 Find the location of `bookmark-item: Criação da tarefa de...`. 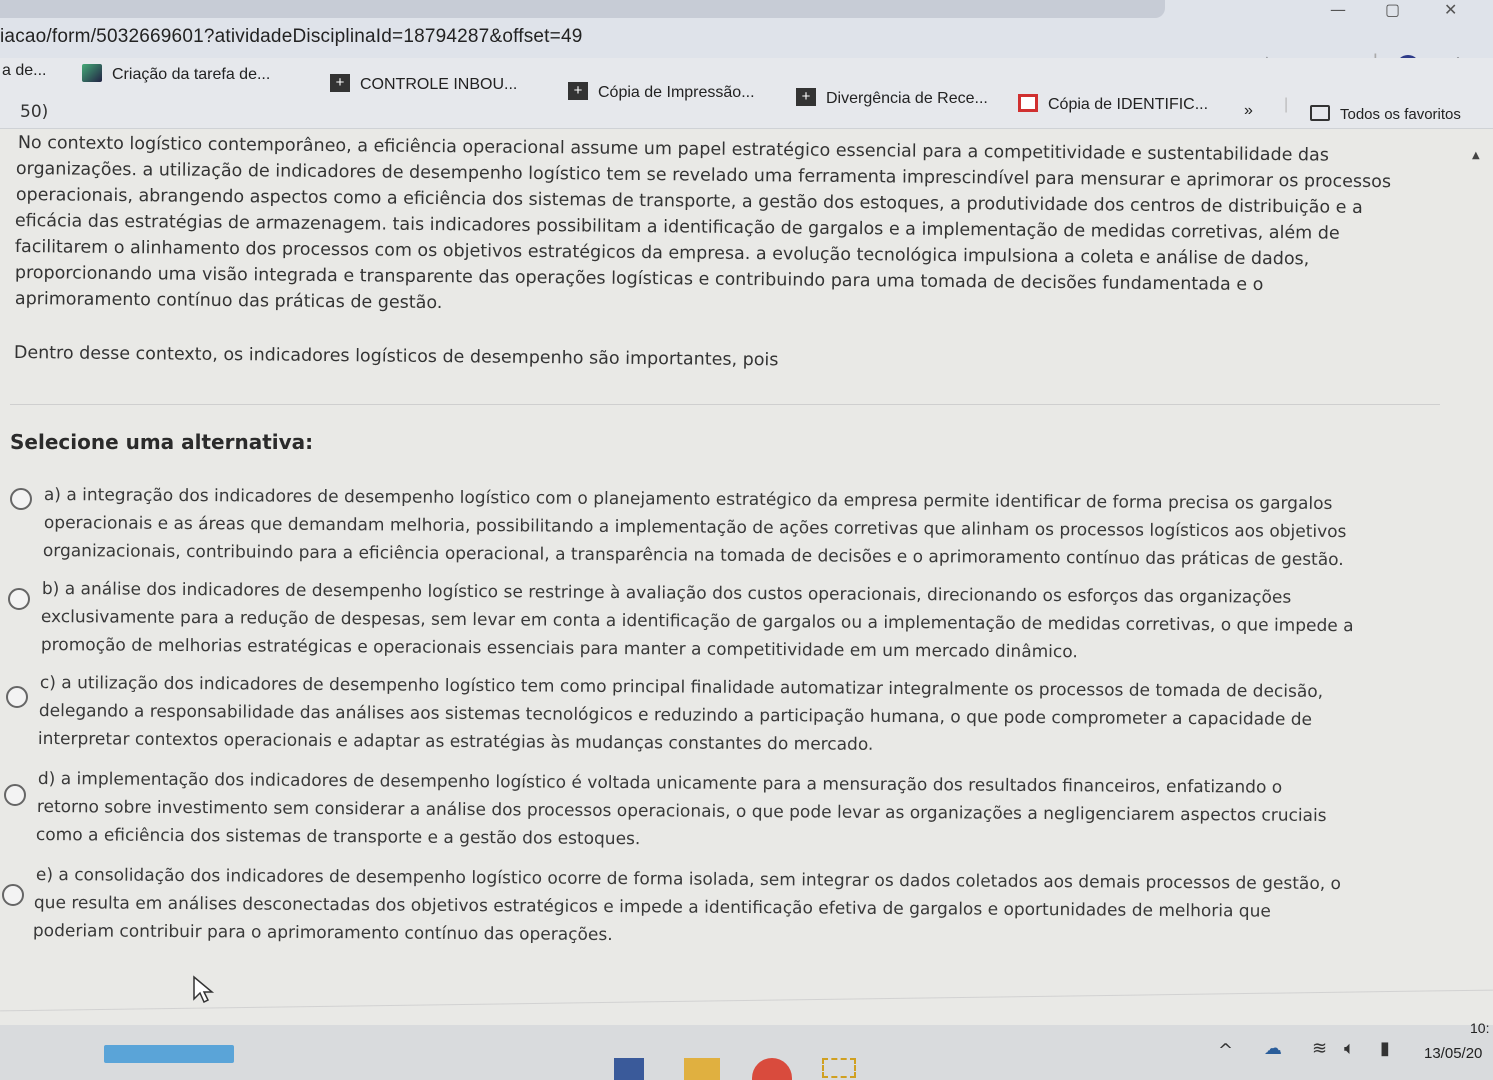

bookmark-item: Criação da tarefa de... is located at coordinates (176, 74).